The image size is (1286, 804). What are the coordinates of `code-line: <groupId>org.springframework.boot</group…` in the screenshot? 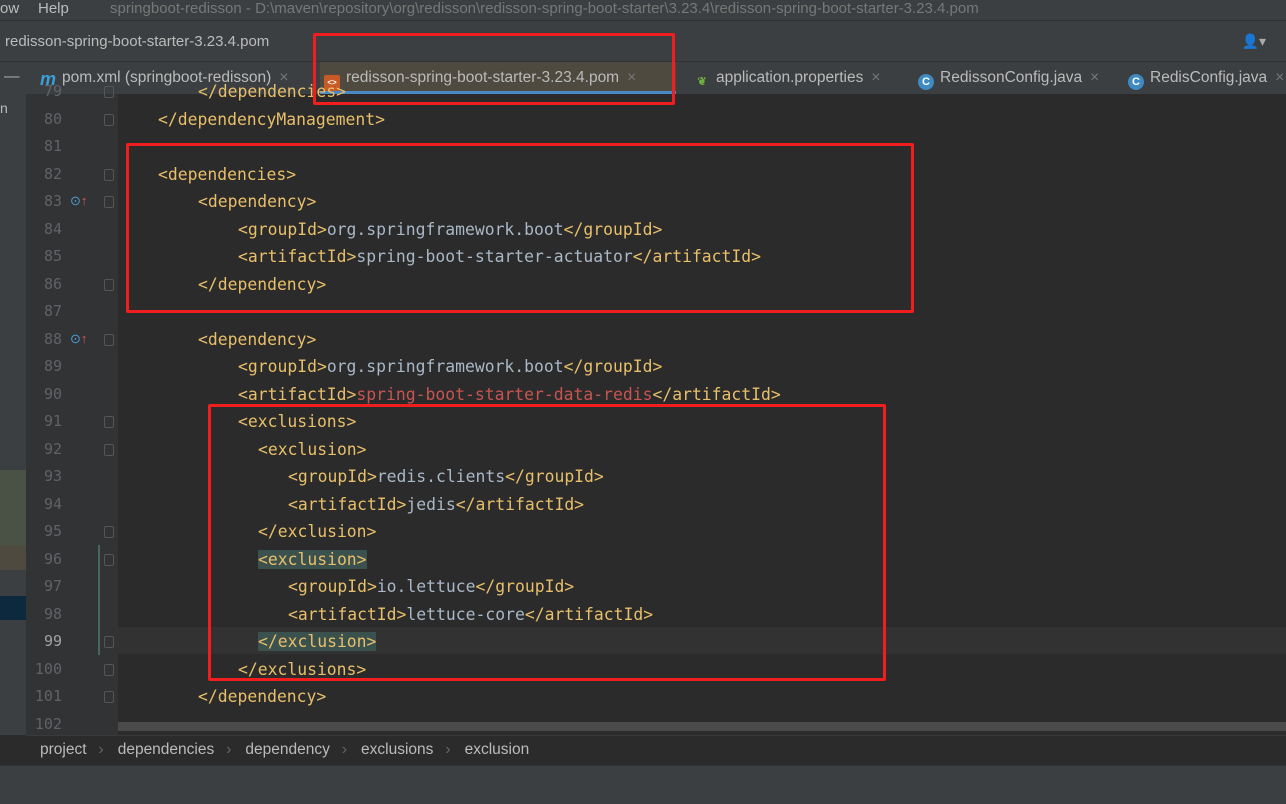 It's located at (450, 366).